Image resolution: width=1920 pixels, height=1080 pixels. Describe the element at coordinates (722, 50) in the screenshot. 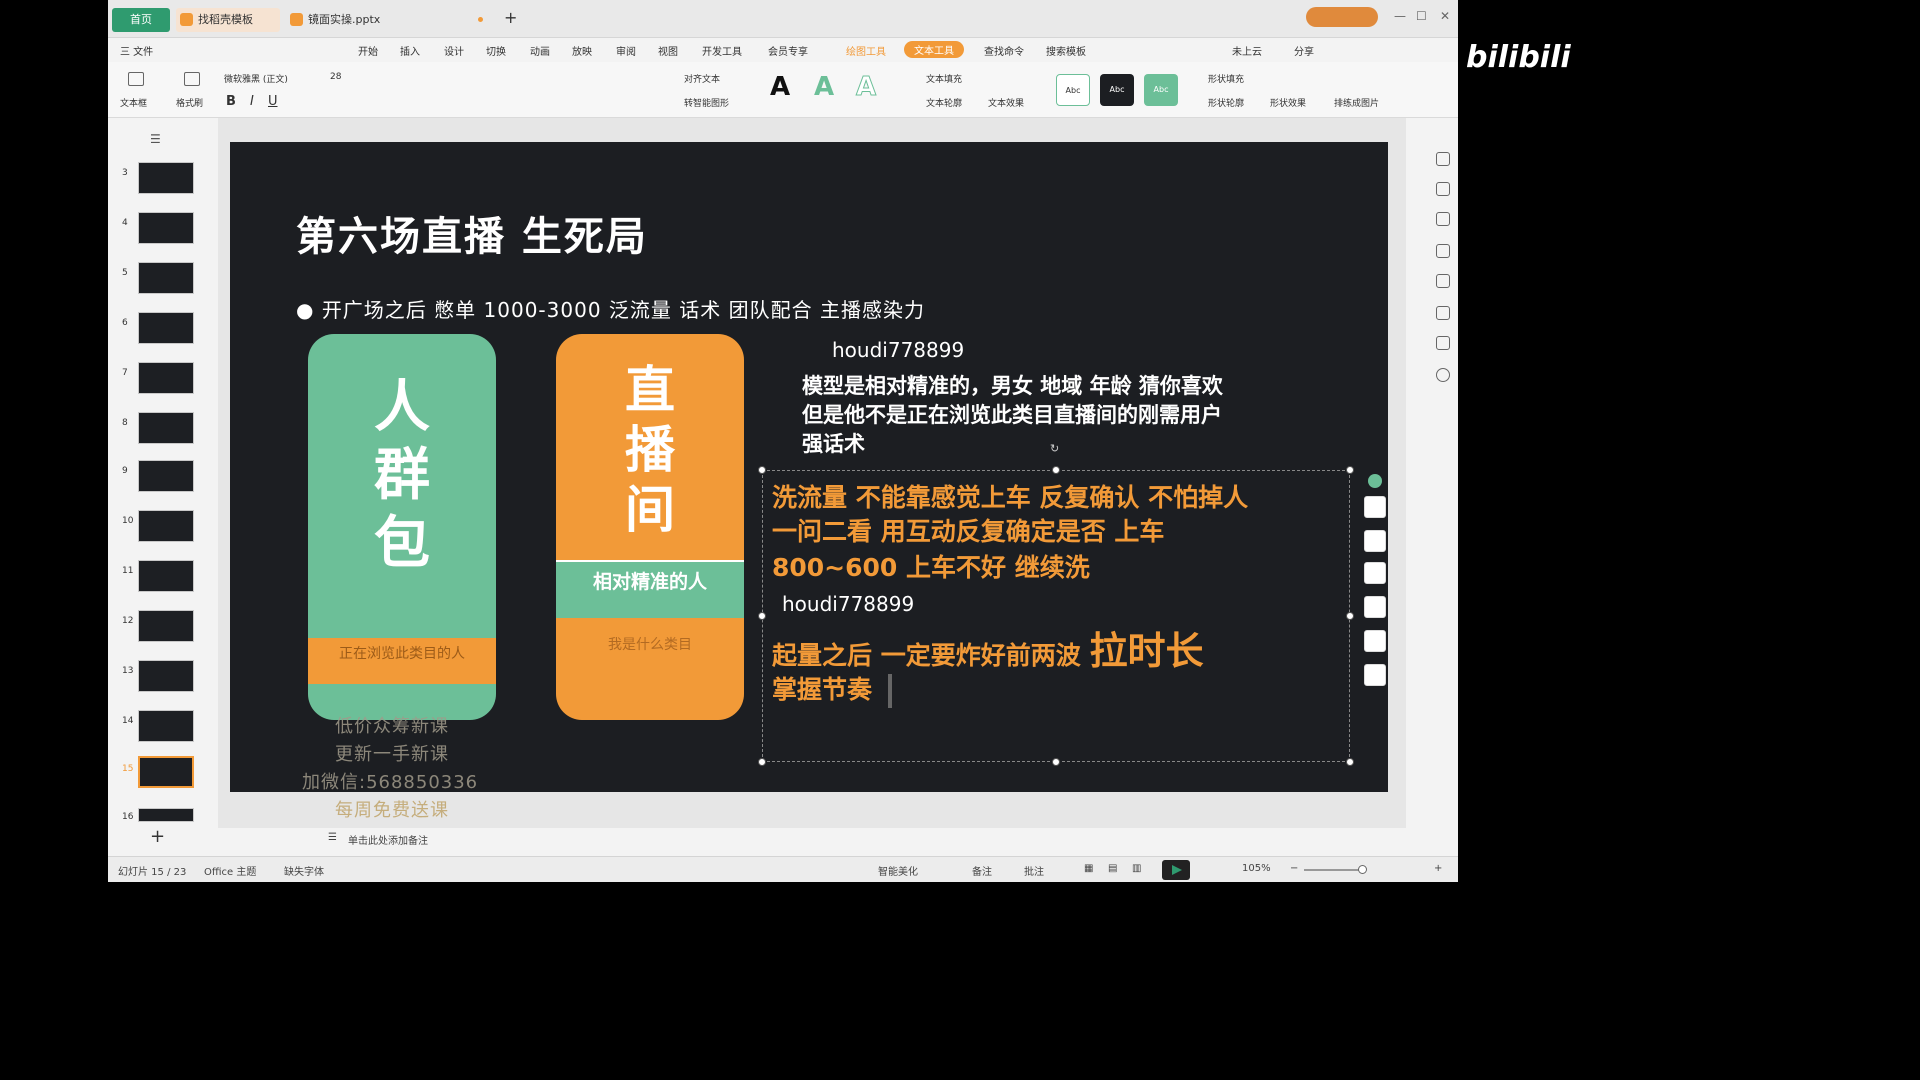

I see `menu-developer: 开发工具` at that location.